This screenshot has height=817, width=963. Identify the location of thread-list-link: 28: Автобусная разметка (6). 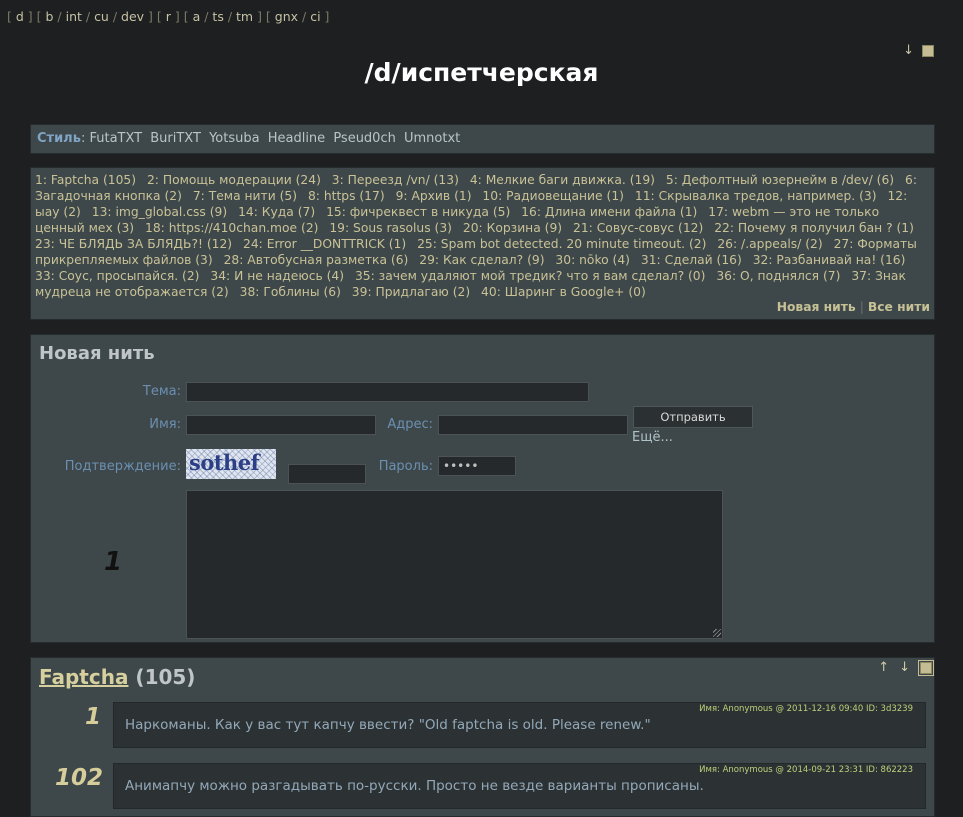
(316, 260).